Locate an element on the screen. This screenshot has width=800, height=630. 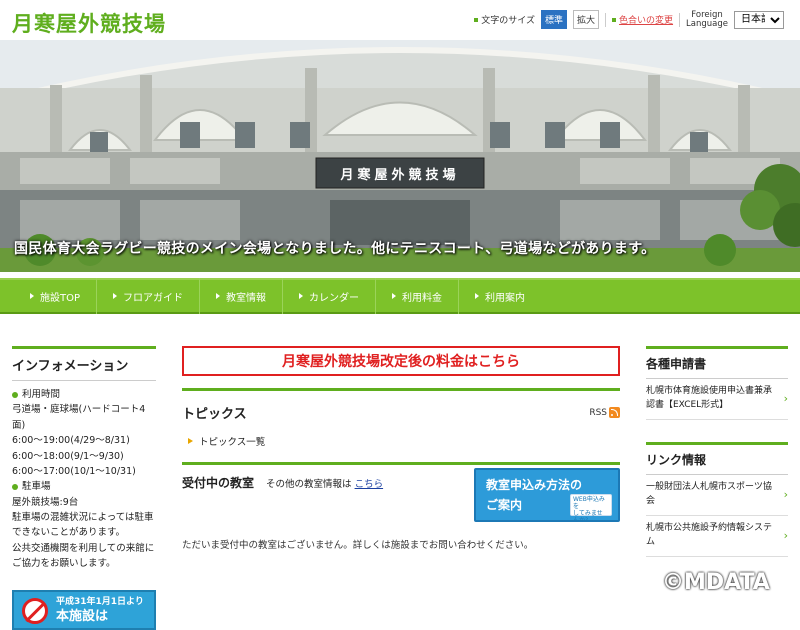
font-size-standard-button: 標準 is located at coordinates (554, 19).